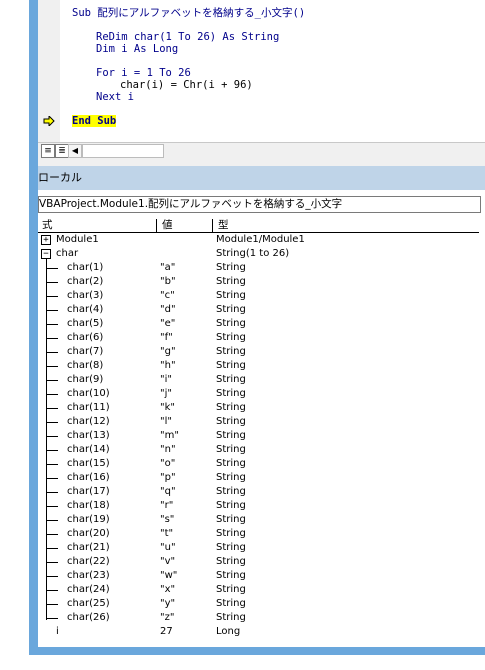  What do you see at coordinates (258, 464) in the screenshot?
I see `locals-row-char-item: char(15) "o" String` at bounding box center [258, 464].